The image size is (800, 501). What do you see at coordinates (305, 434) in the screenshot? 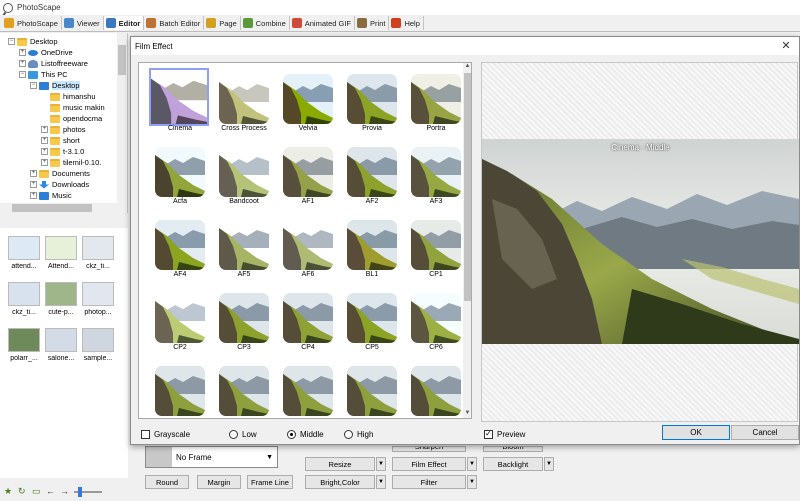
I see `middle-radio: Middle` at bounding box center [305, 434].